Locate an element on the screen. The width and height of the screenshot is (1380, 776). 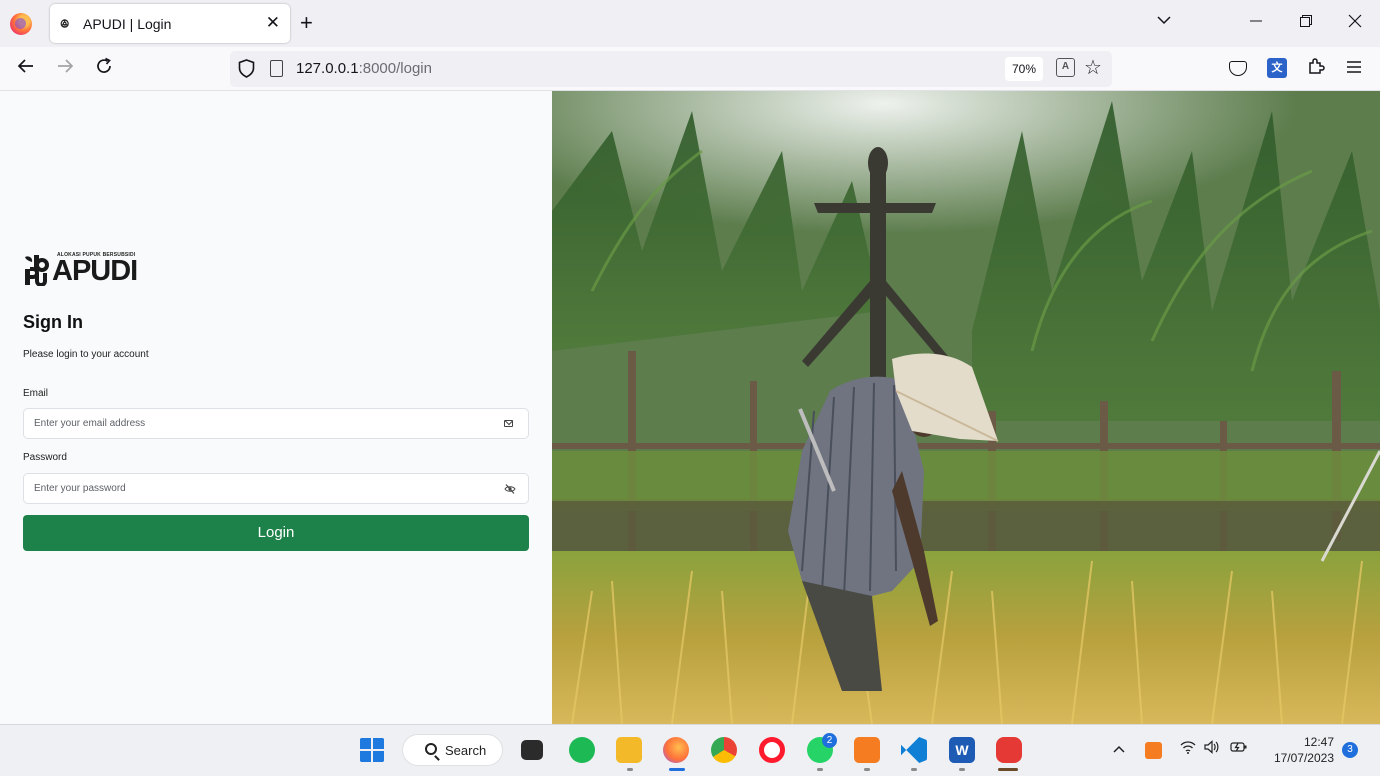
clock-date: 17/07/2023 is located at coordinates (1303, 758).